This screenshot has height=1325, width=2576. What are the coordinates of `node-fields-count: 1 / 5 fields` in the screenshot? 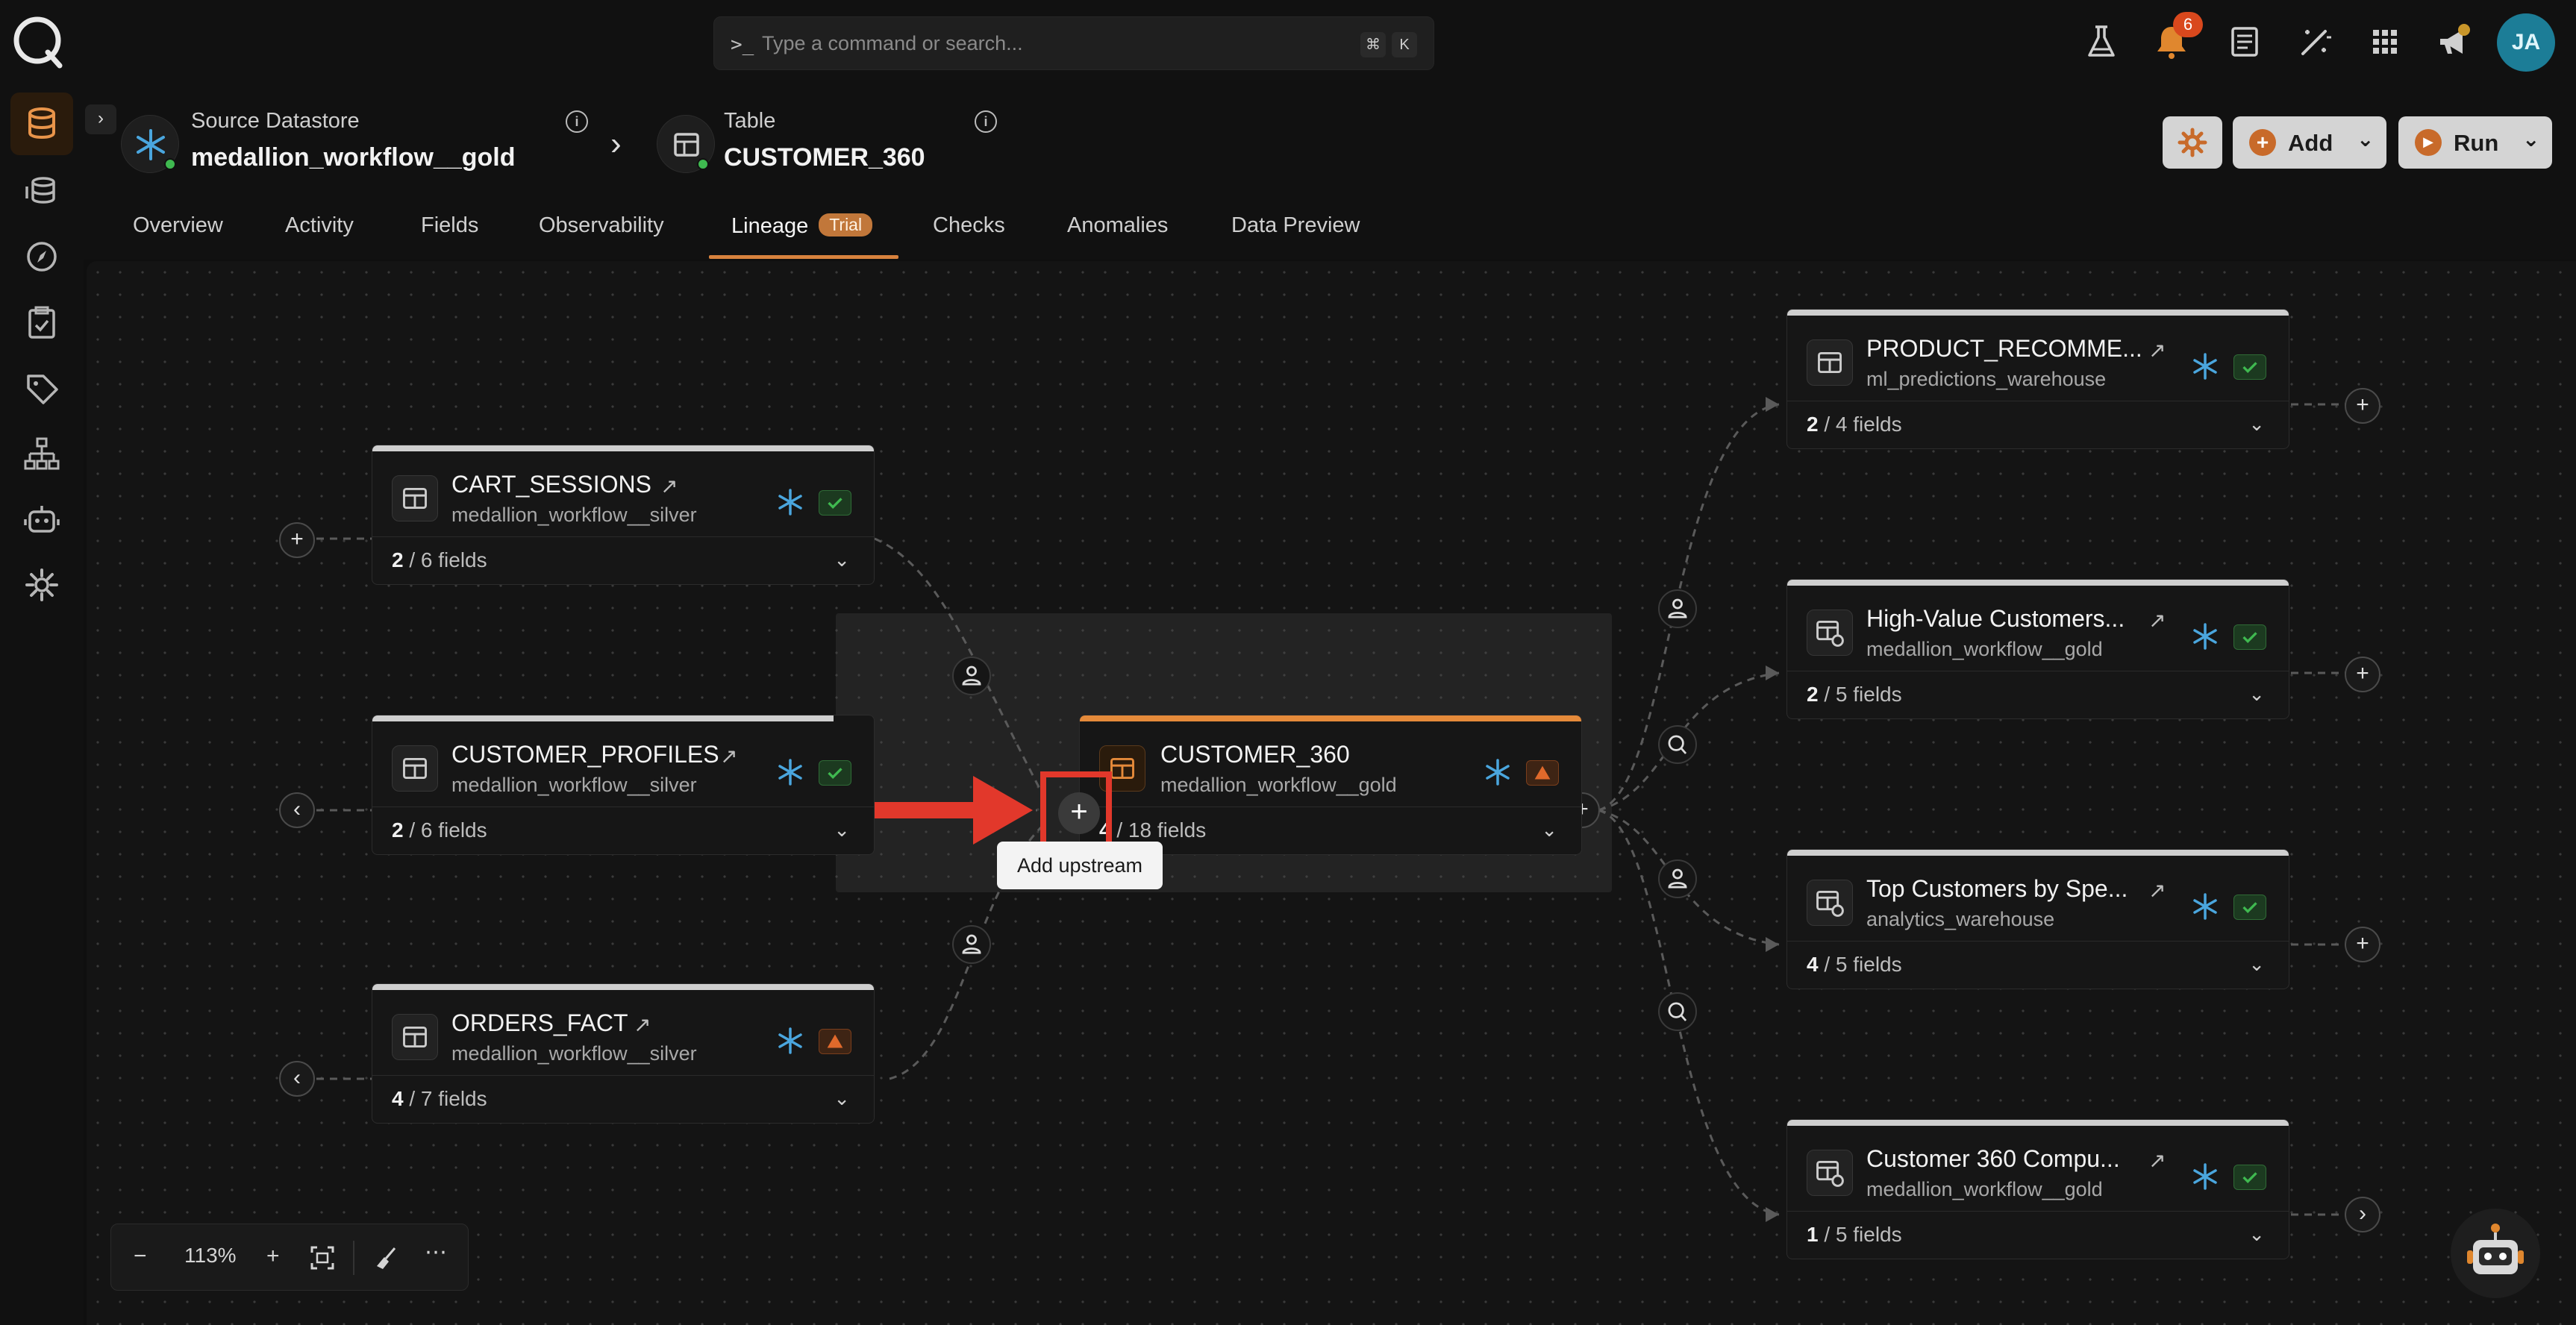 It's located at (1854, 1235).